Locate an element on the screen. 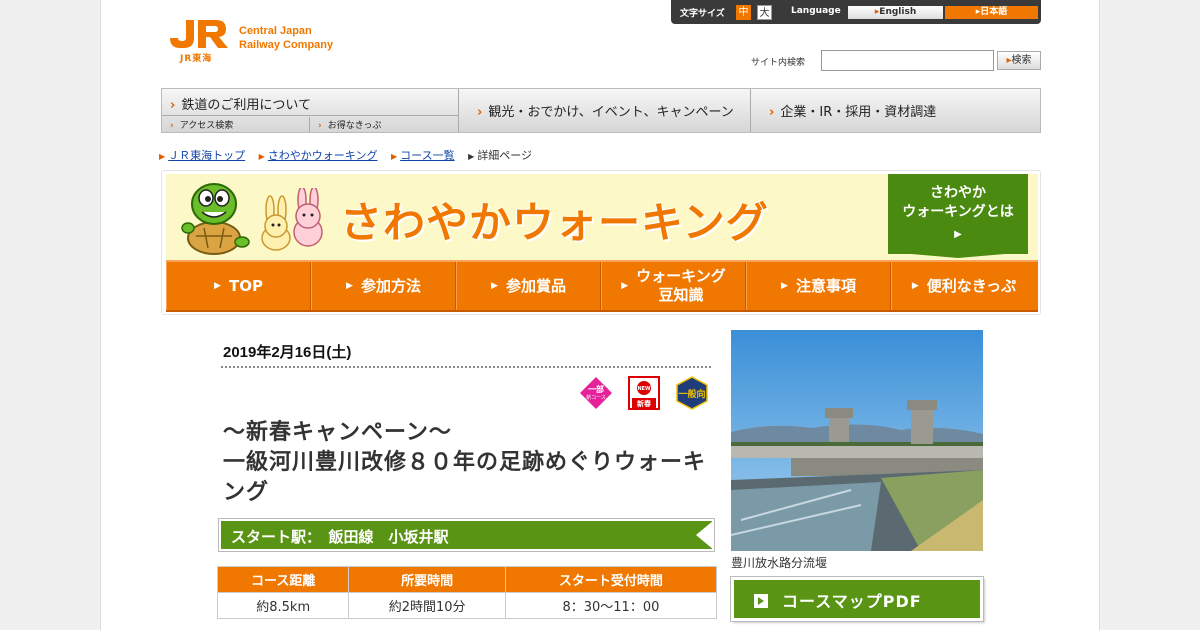 The width and height of the screenshot is (1200, 630). event-title: ～新春キャンペーン～ 一級河川豊川改修８０年の足跡めぐりウォーキ ング is located at coordinates (470, 463).